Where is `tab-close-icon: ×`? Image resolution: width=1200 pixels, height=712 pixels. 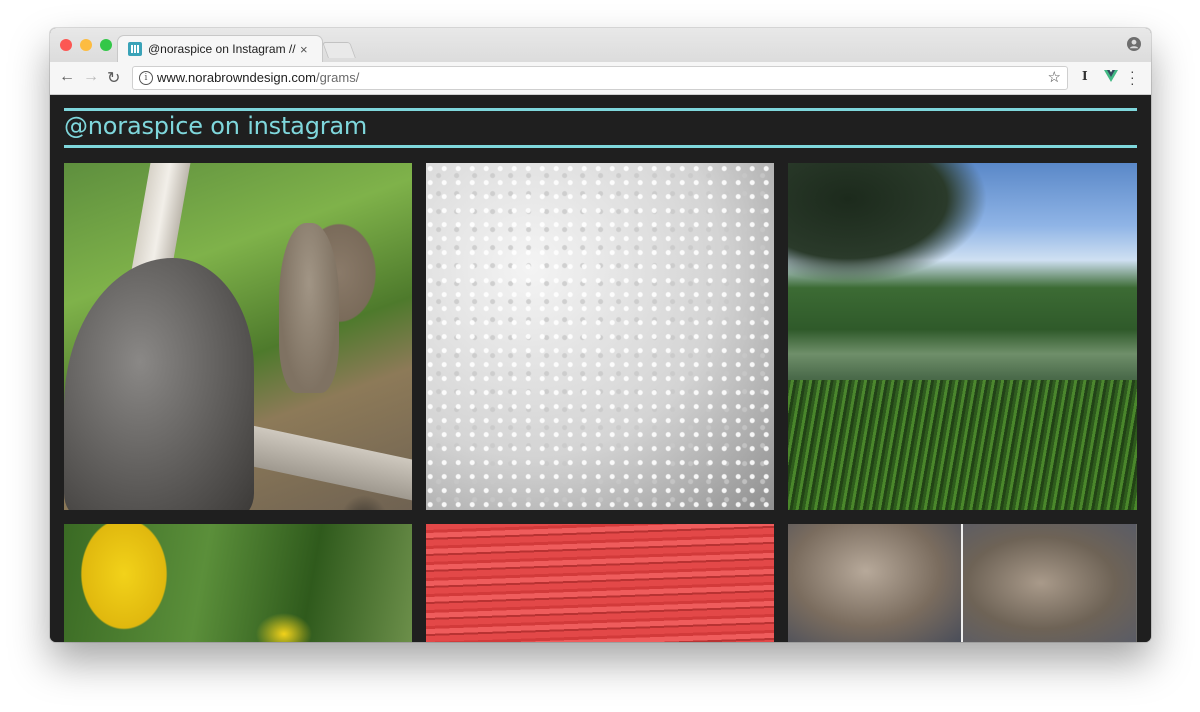
tab-close-icon: × is located at coordinates (304, 49).